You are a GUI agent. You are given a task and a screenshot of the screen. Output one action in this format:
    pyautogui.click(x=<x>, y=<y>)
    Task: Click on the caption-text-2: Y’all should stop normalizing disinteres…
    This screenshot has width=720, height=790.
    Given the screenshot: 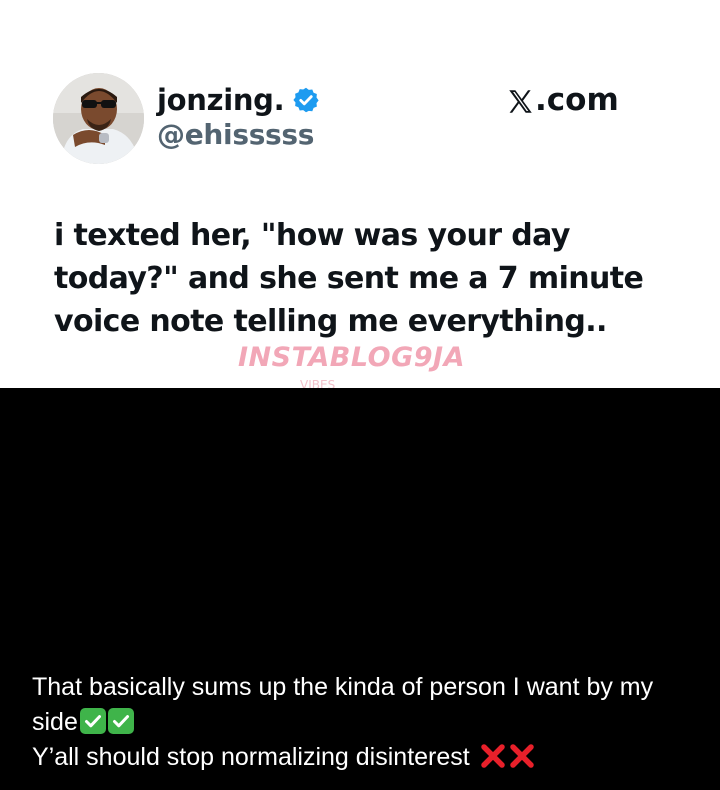 What is the action you would take?
    pyautogui.click(x=251, y=757)
    